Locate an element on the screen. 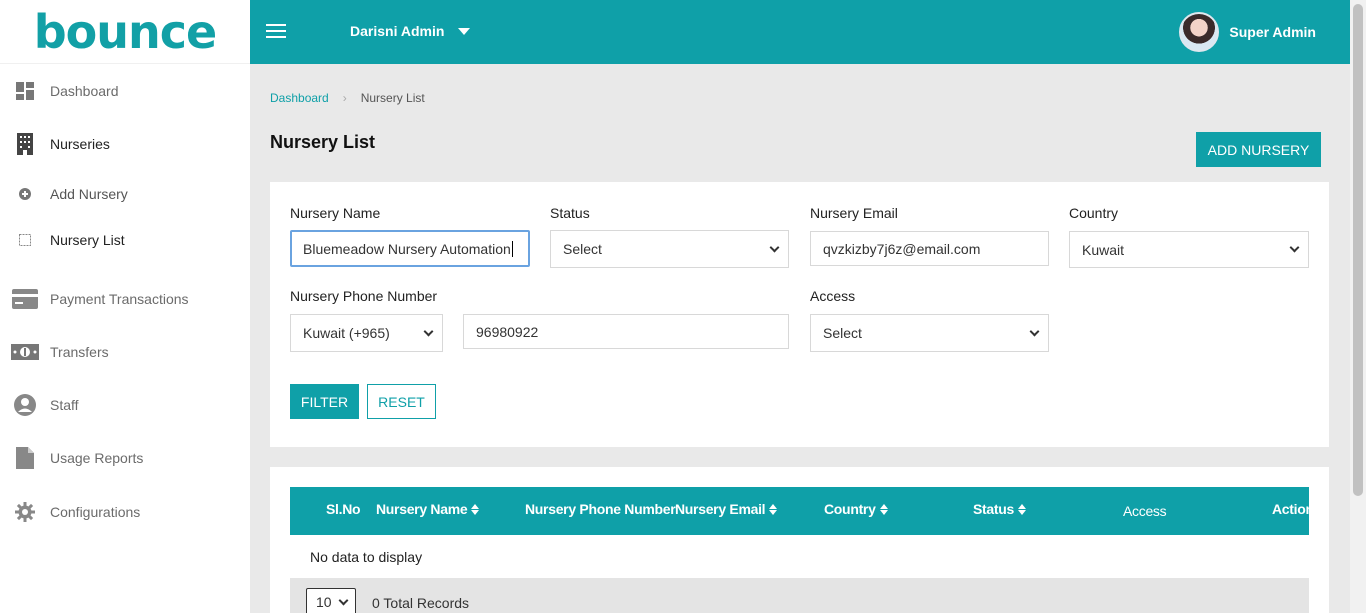 The width and height of the screenshot is (1366, 613). credit-card-icon is located at coordinates (25, 299).